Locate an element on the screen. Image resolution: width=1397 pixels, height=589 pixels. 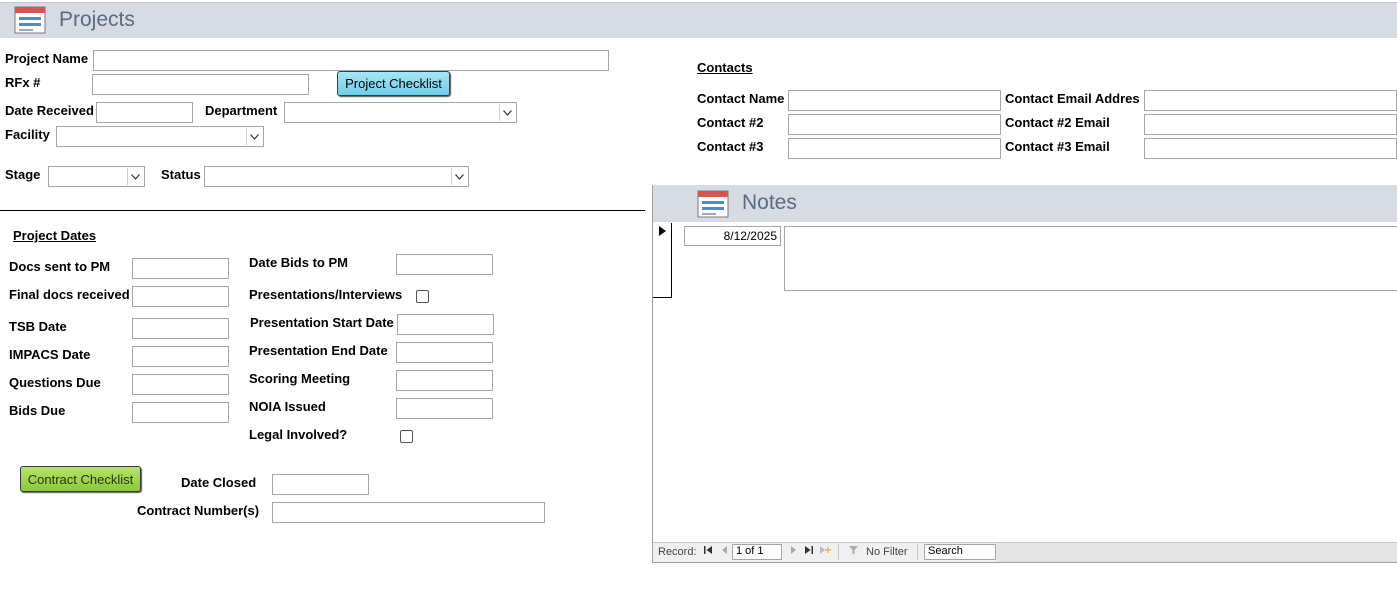
noia-issued-input is located at coordinates (444, 408).